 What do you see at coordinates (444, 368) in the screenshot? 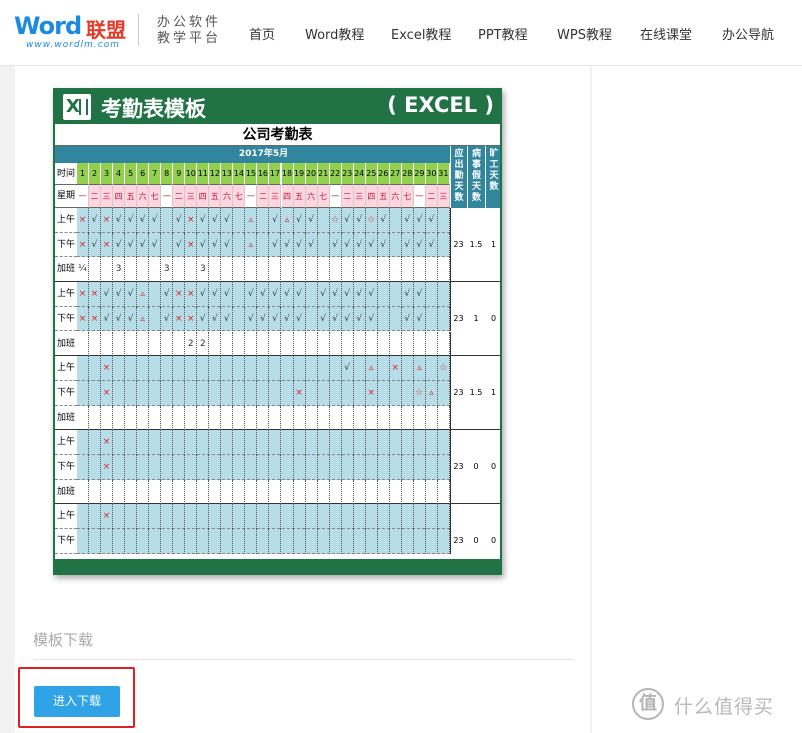
I see `attendance-mark: ☆` at bounding box center [444, 368].